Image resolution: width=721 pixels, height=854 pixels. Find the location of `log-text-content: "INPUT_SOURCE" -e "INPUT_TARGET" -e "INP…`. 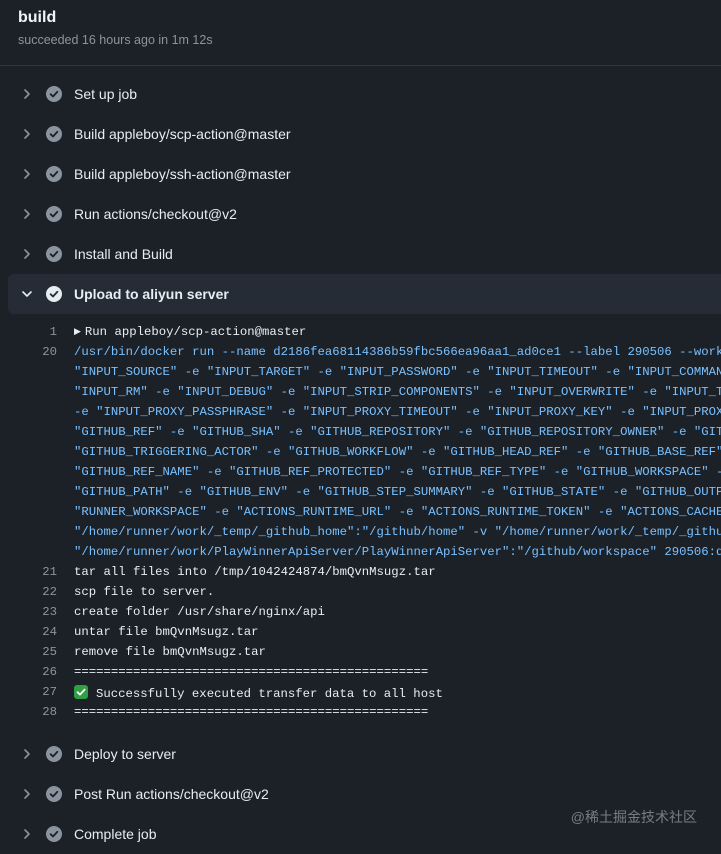

log-text-content: "INPUT_SOURCE" -e "INPUT_TARGET" -e "INP… is located at coordinates (397, 372).